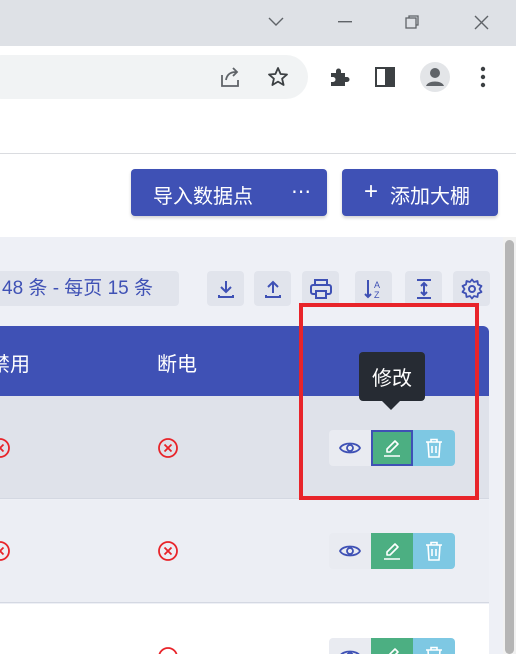 Image resolution: width=516 pixels, height=654 pixels. Describe the element at coordinates (471, 288) in the screenshot. I see `settings-gear-icon` at that location.